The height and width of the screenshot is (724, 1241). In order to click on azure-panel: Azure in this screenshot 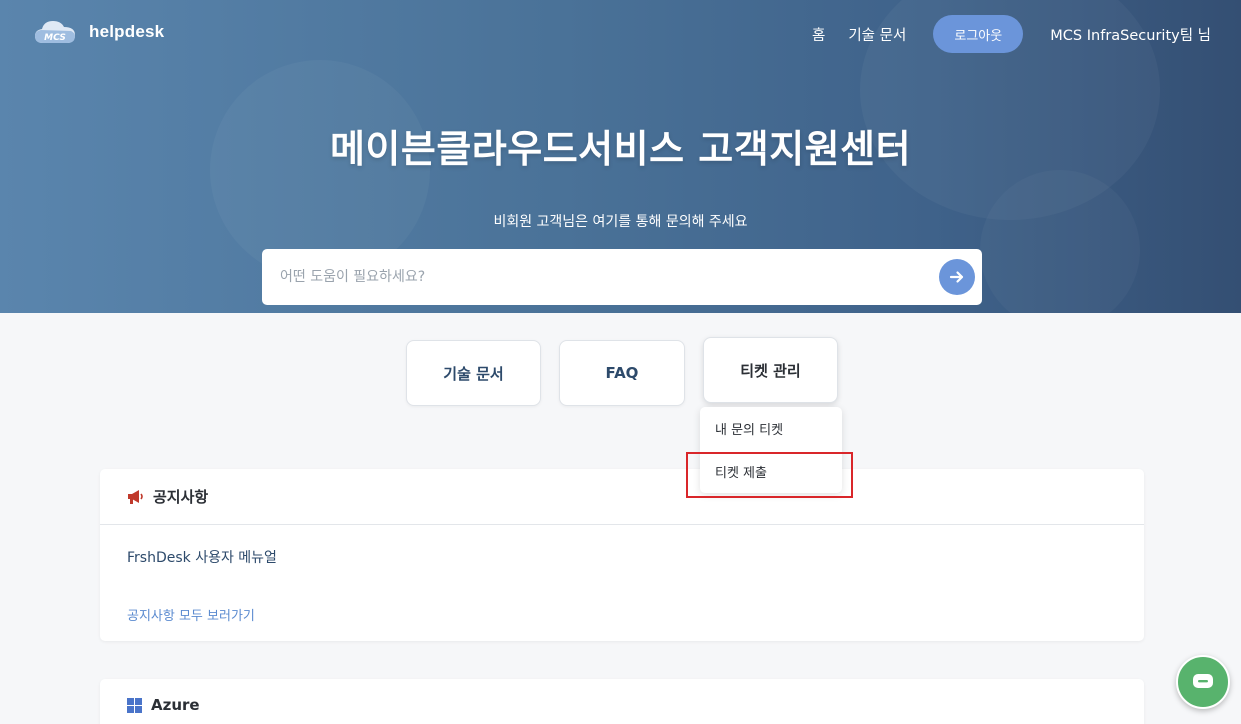, I will do `click(622, 701)`.